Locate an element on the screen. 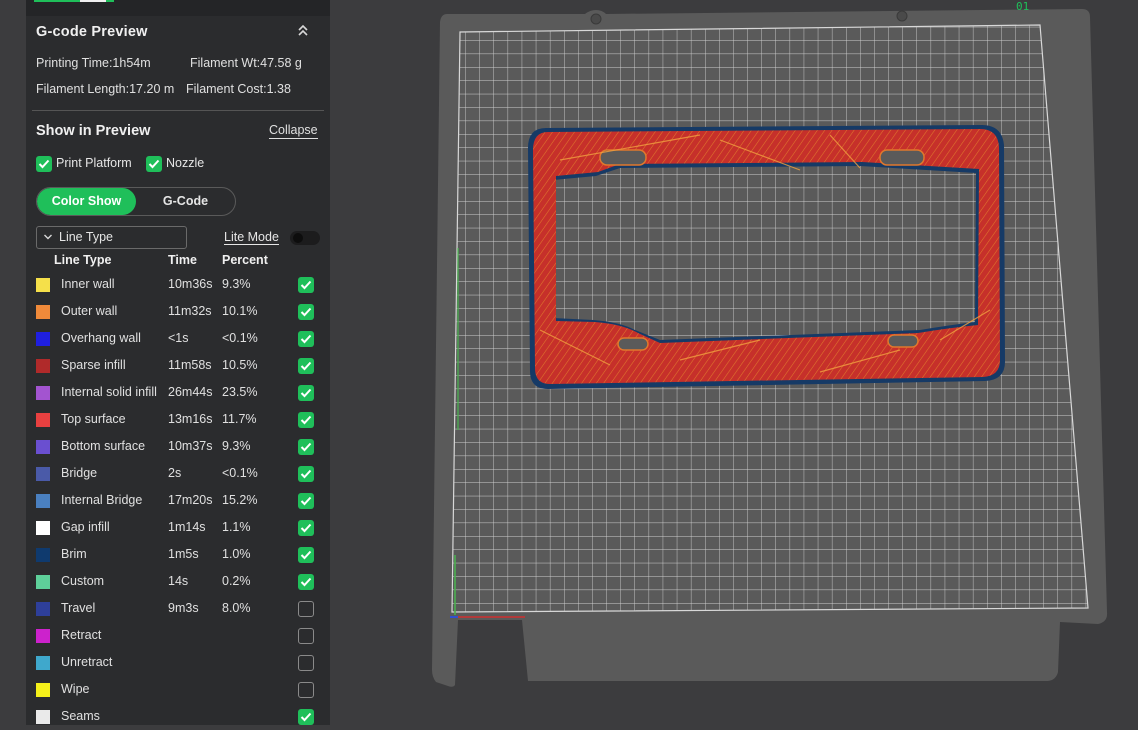 This screenshot has height=730, width=1138. tab-gcode: G-Code is located at coordinates (185, 201).